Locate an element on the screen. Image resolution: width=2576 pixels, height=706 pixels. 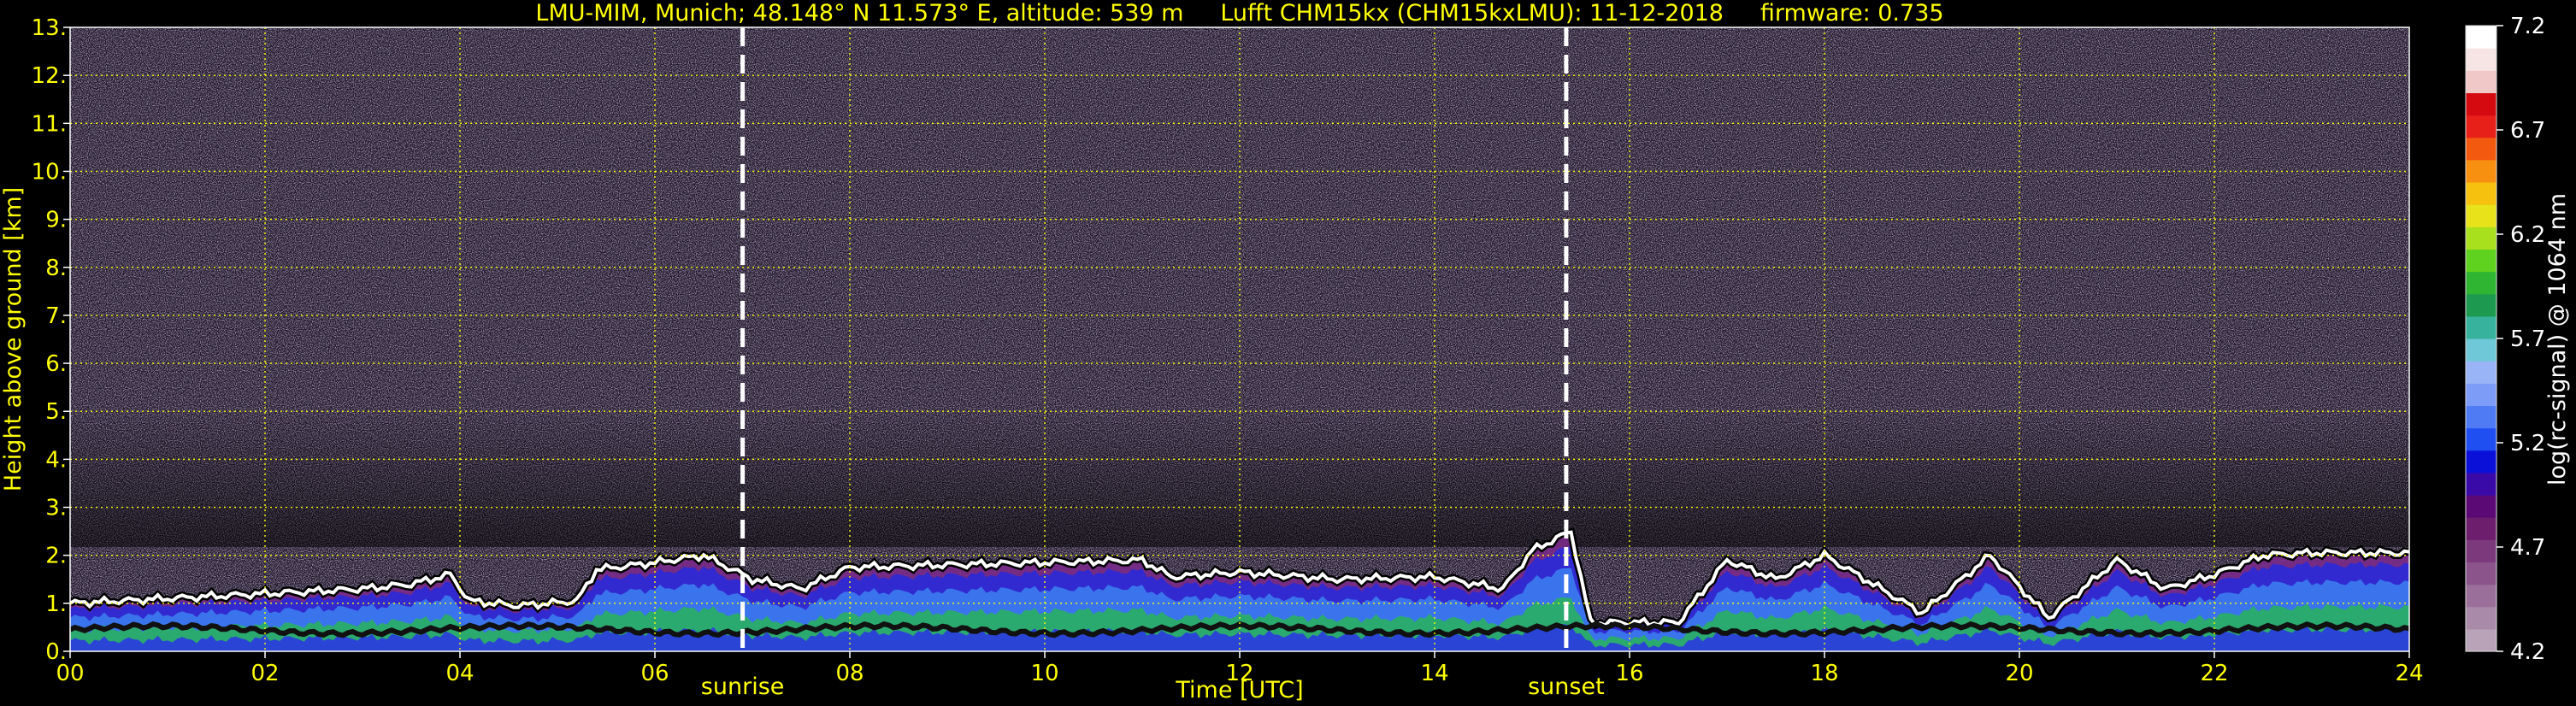
x-tick-label: 08 is located at coordinates (849, 673).